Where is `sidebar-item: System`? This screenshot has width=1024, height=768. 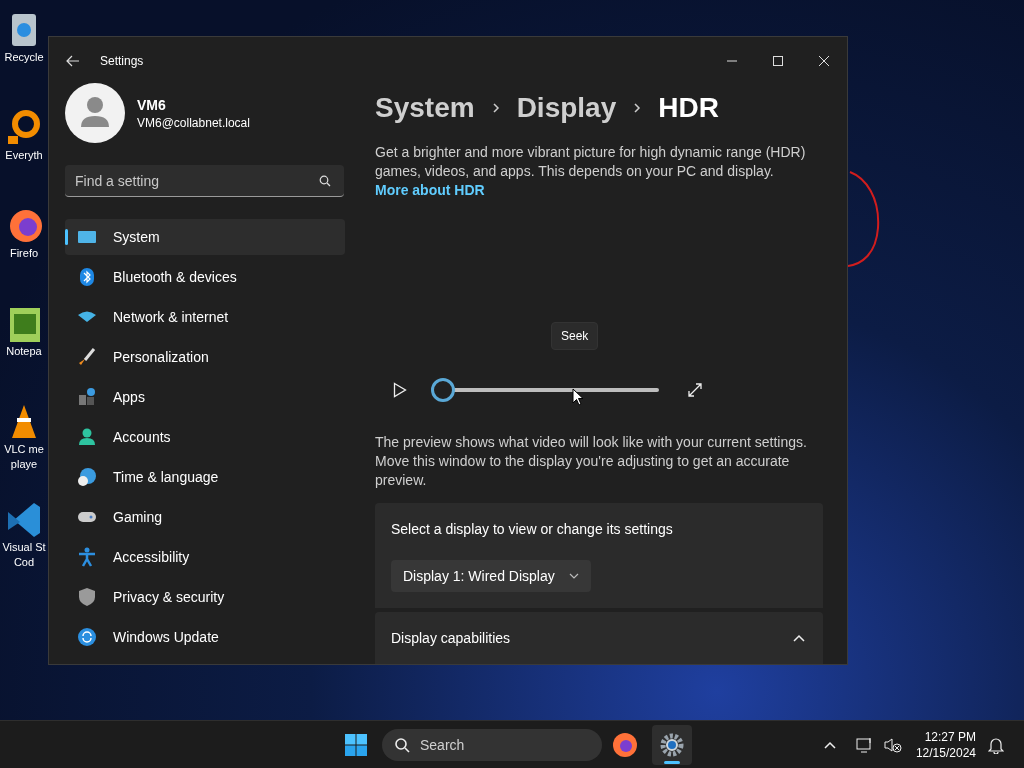
sidebar-item: System is located at coordinates (205, 237).